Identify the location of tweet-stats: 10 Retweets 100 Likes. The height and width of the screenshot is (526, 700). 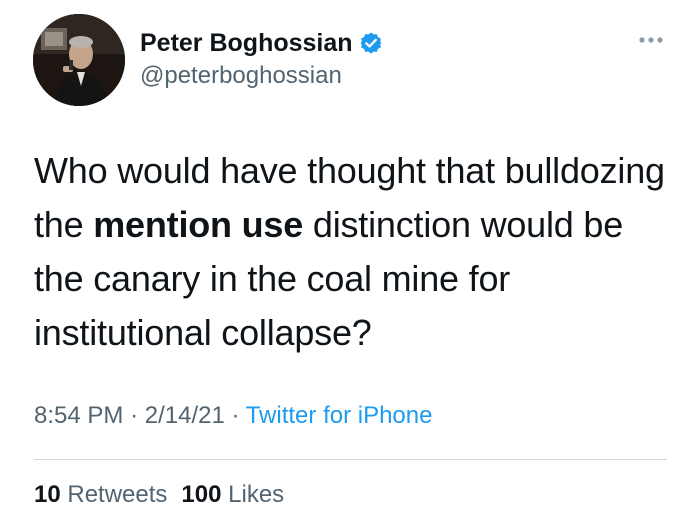
(159, 495).